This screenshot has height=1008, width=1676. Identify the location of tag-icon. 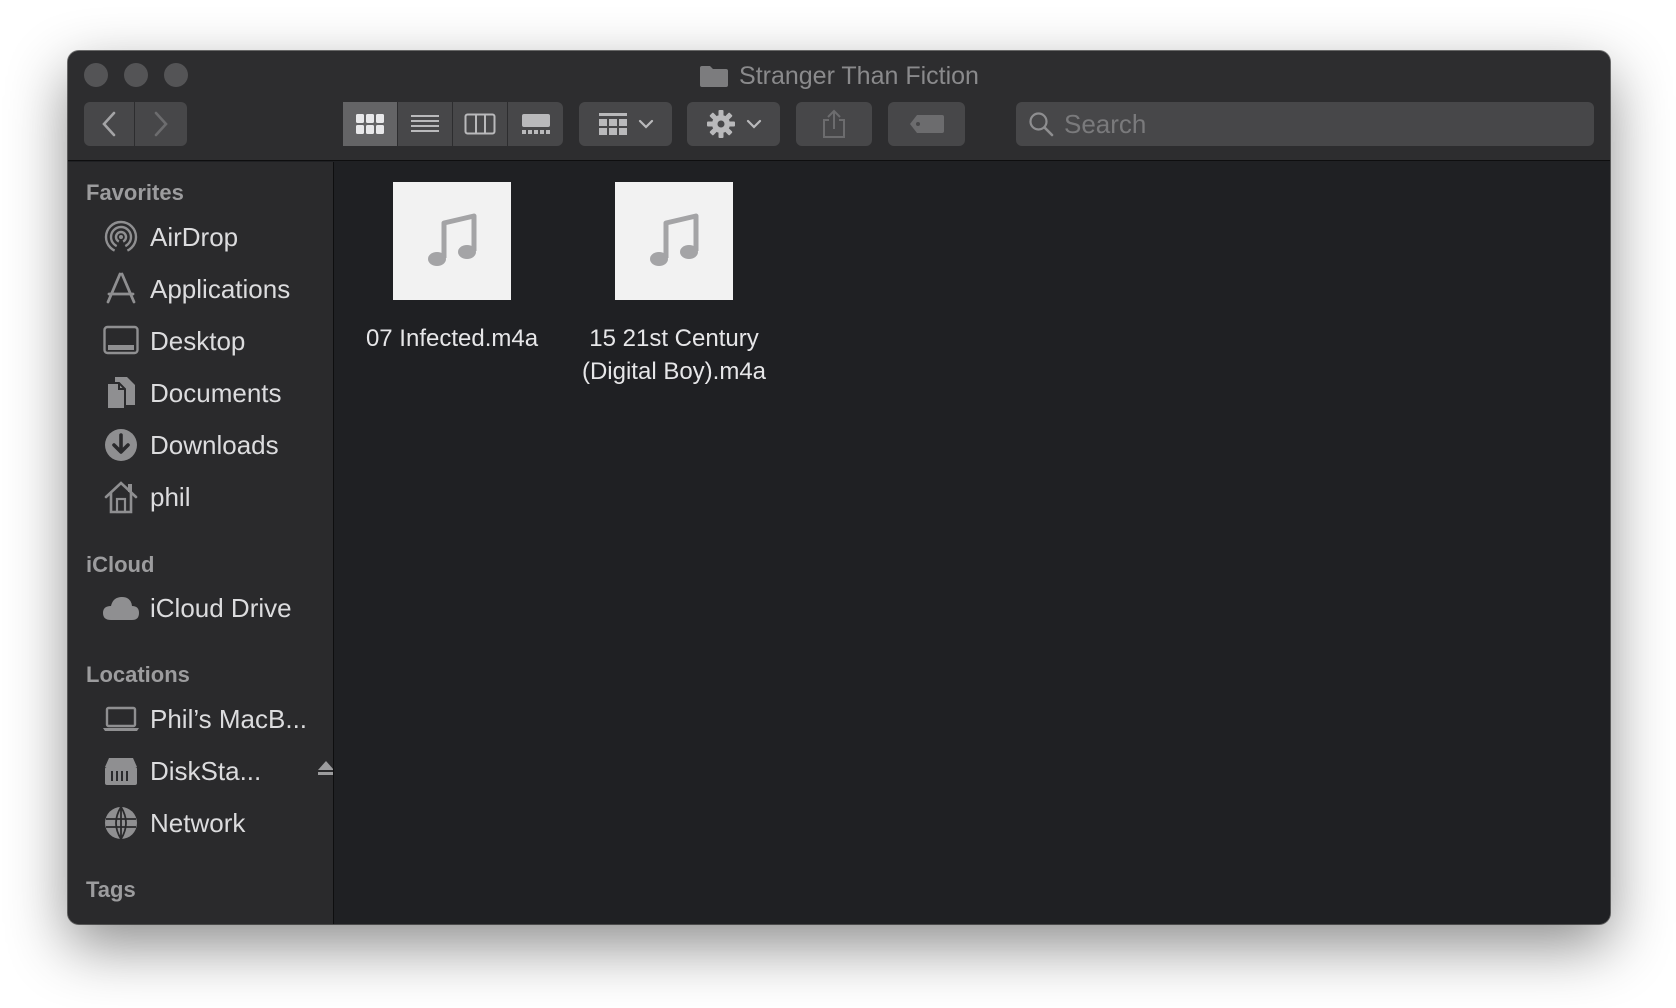
(926, 124).